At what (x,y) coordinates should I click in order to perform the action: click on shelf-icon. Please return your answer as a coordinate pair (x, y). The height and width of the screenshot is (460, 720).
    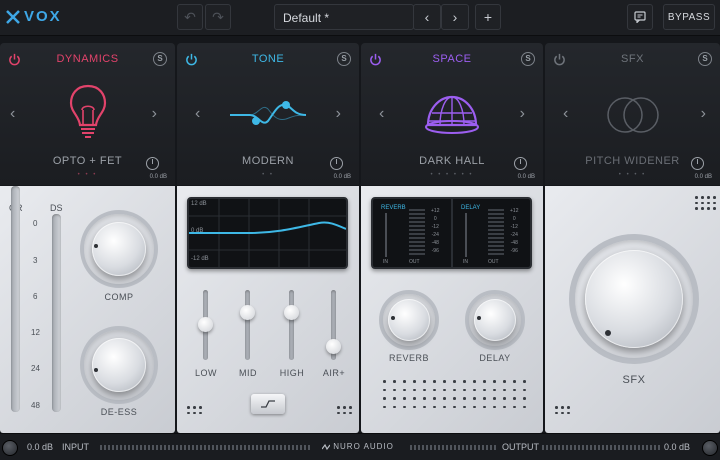
    Looking at the image, I should click on (268, 404).